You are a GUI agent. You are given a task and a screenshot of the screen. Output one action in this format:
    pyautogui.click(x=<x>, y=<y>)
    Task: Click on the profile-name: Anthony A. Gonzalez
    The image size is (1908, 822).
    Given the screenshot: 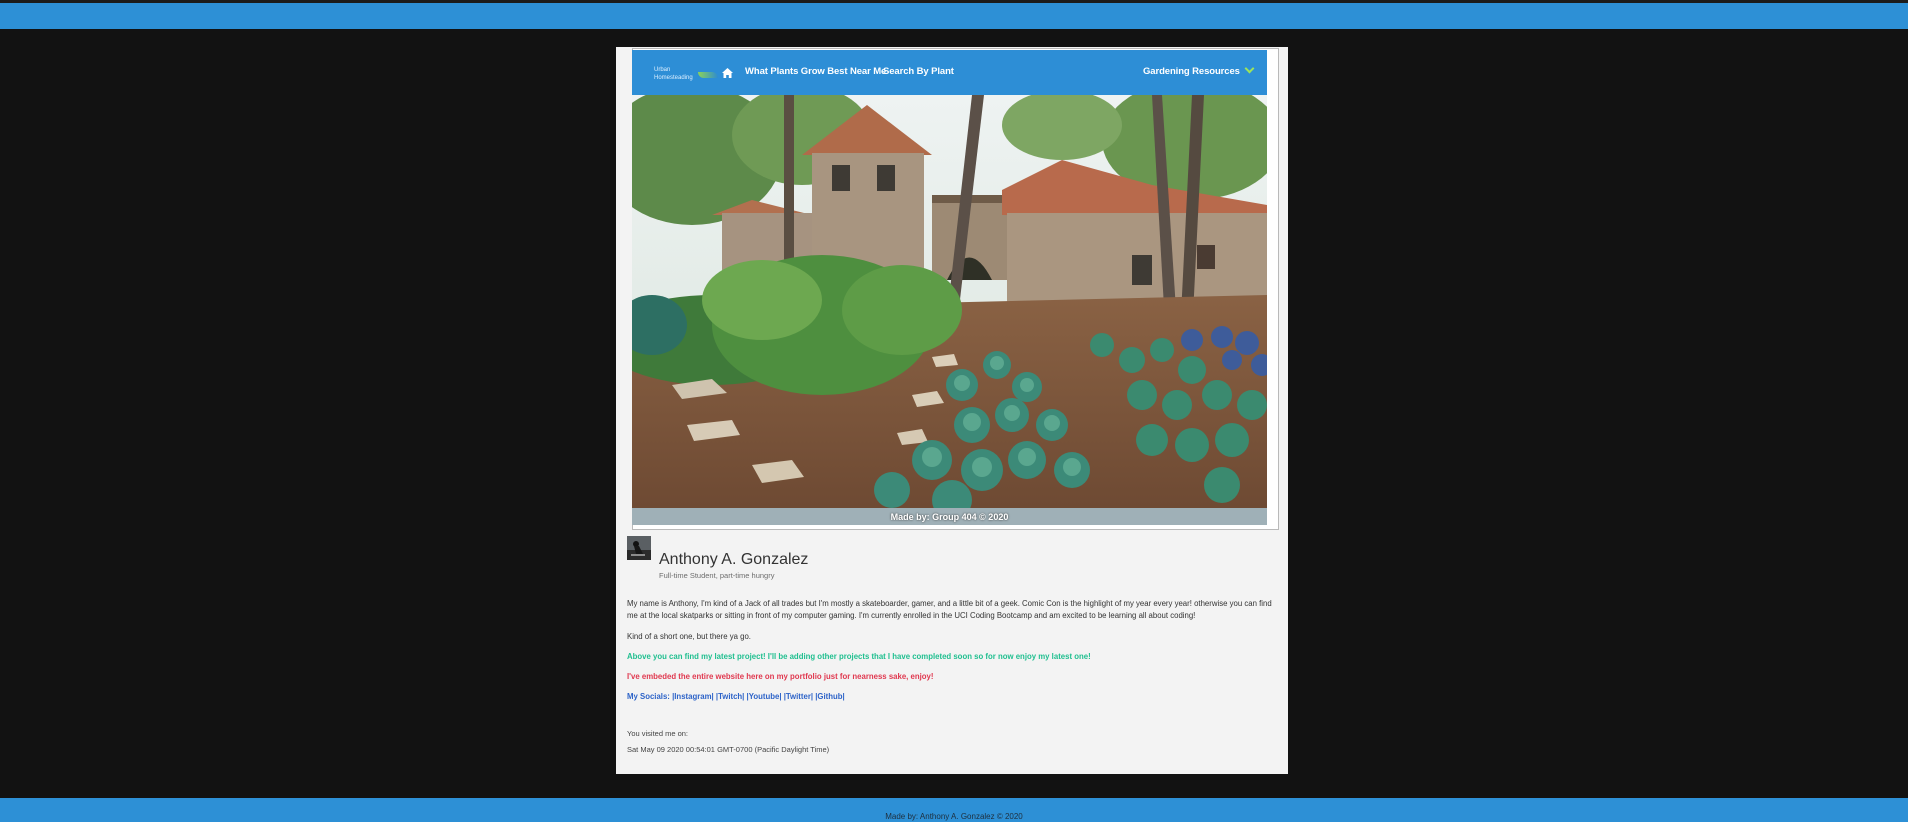 What is the action you would take?
    pyautogui.click(x=734, y=559)
    